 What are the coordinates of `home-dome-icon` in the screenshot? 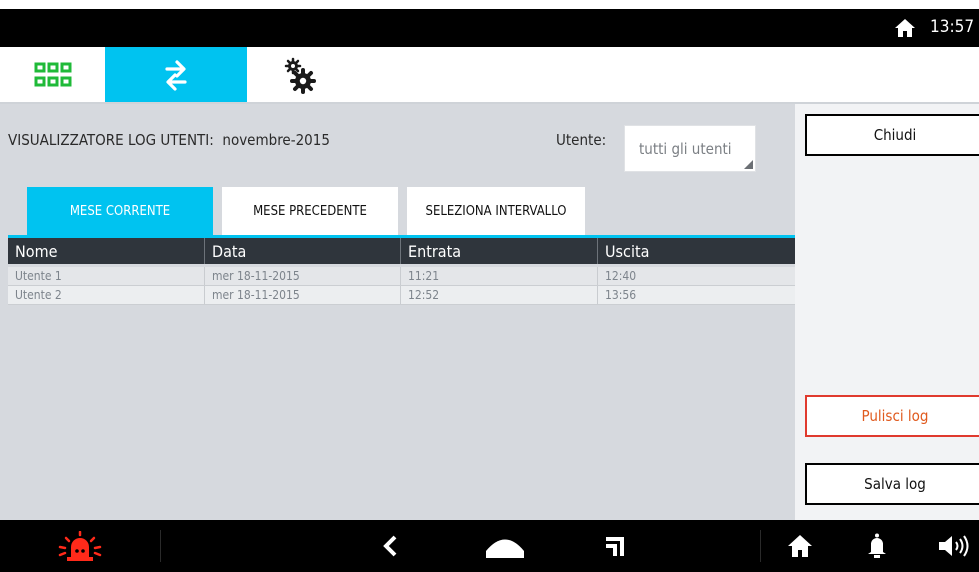 It's located at (505, 548).